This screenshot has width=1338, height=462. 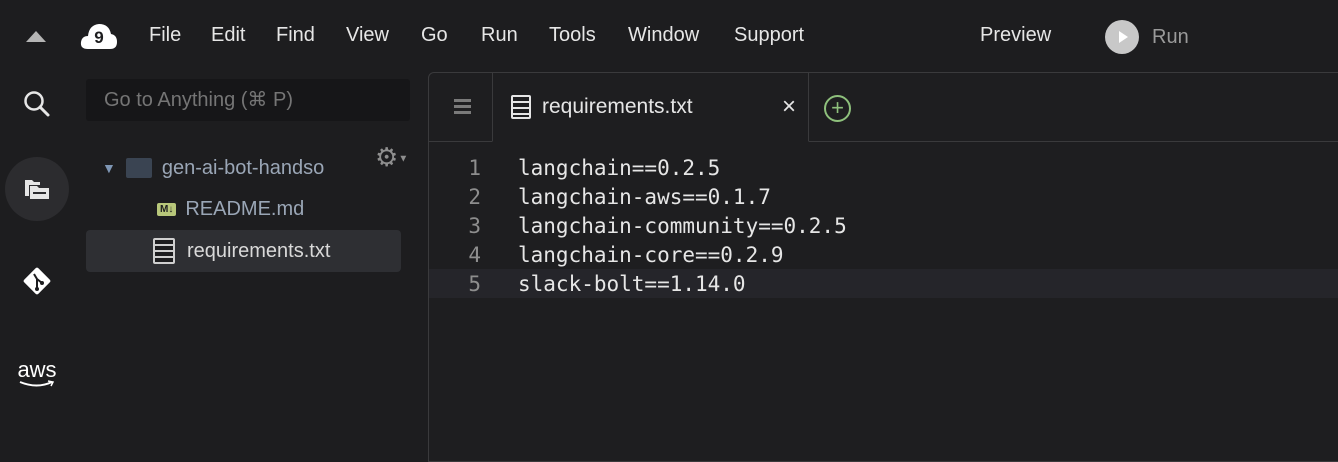 I want to click on hamburger-menu-icon, so click(x=462, y=106).